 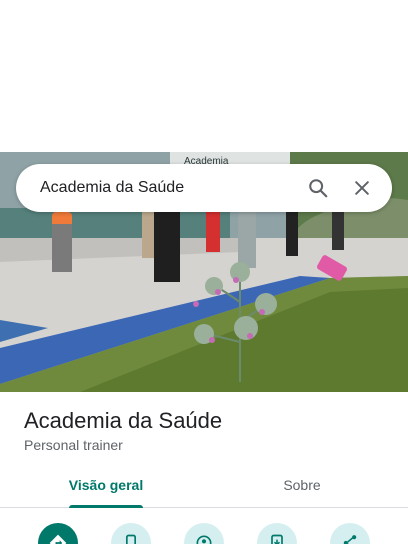 I want to click on tab-overview: Visão geral, so click(x=106, y=485).